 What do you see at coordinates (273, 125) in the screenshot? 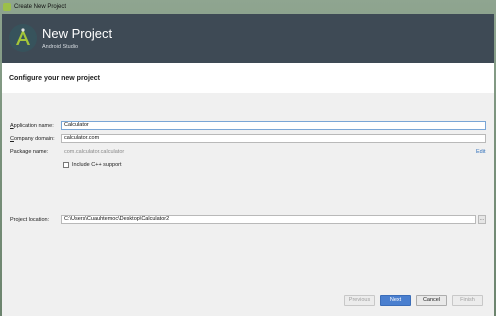
I see `app-name-input: Calculator` at bounding box center [273, 125].